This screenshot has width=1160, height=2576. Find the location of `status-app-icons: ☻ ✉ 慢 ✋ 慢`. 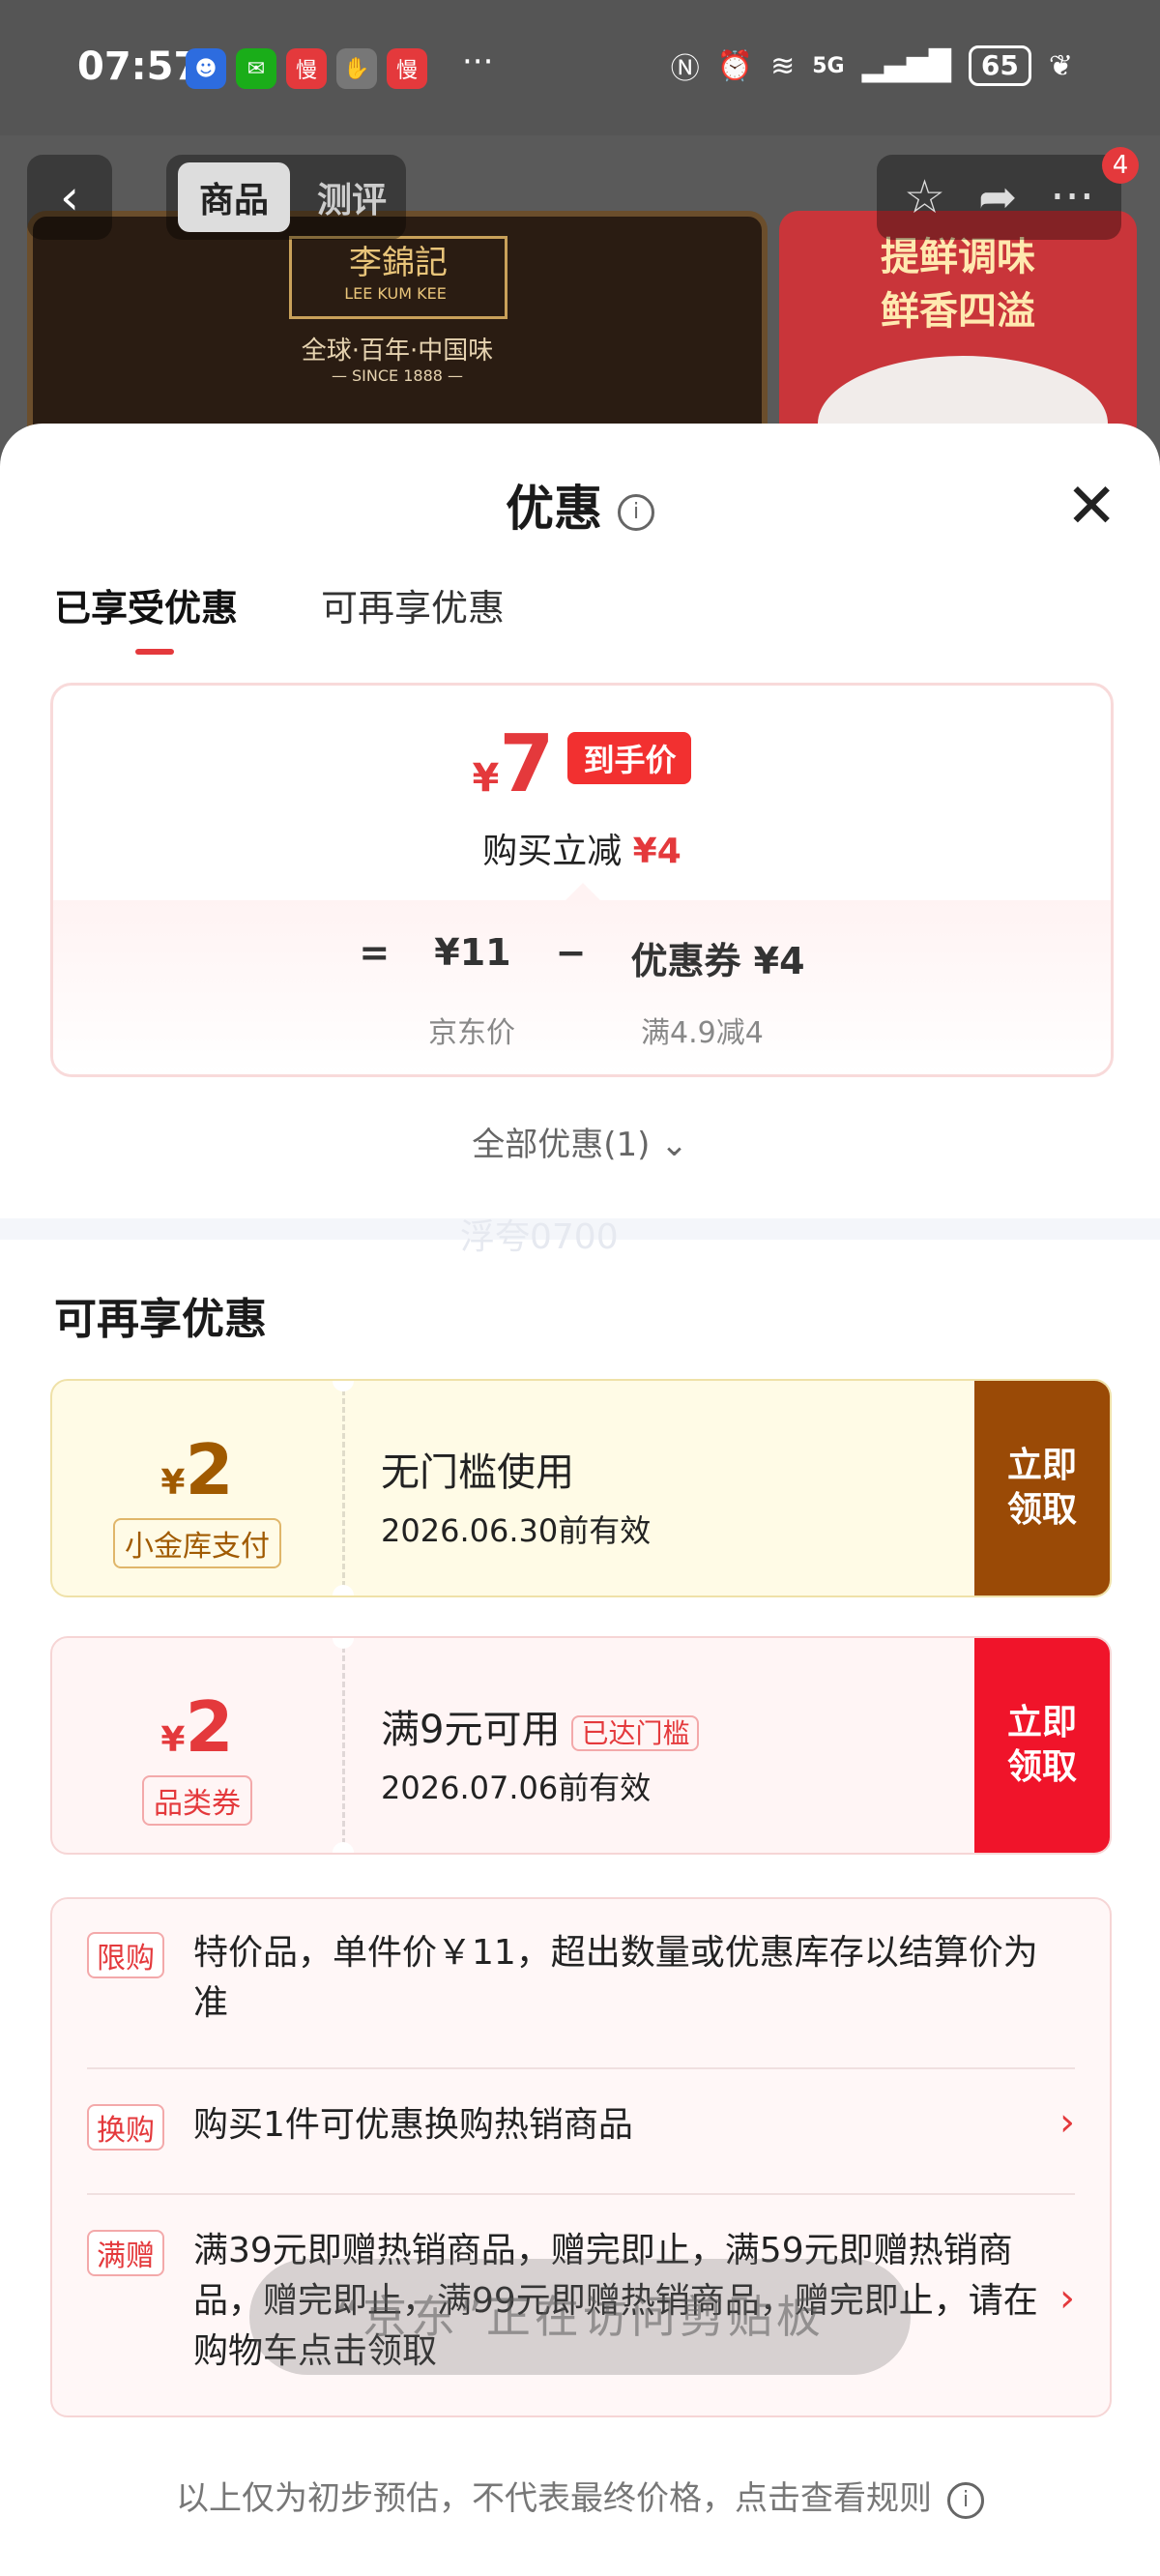

status-app-icons: ☻ ✉ 慢 ✋ 慢 is located at coordinates (306, 68).